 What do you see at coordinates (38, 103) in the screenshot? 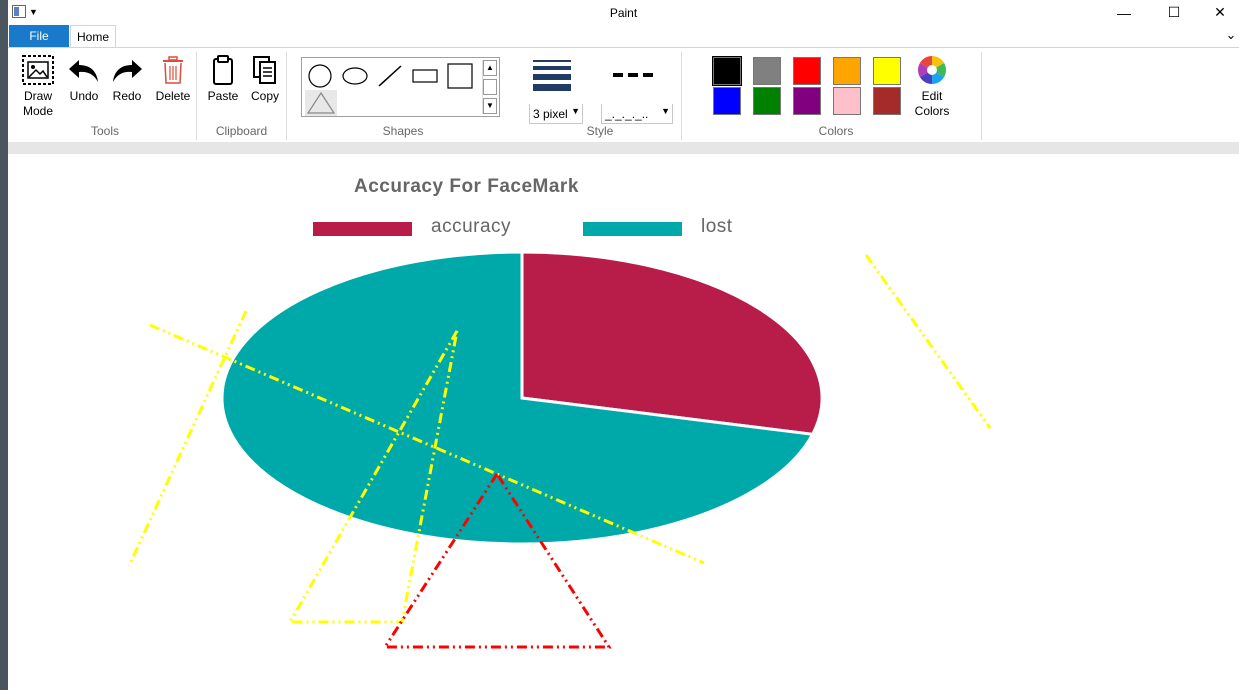
I see `draw-mode-label: Draw Mode` at bounding box center [38, 103].